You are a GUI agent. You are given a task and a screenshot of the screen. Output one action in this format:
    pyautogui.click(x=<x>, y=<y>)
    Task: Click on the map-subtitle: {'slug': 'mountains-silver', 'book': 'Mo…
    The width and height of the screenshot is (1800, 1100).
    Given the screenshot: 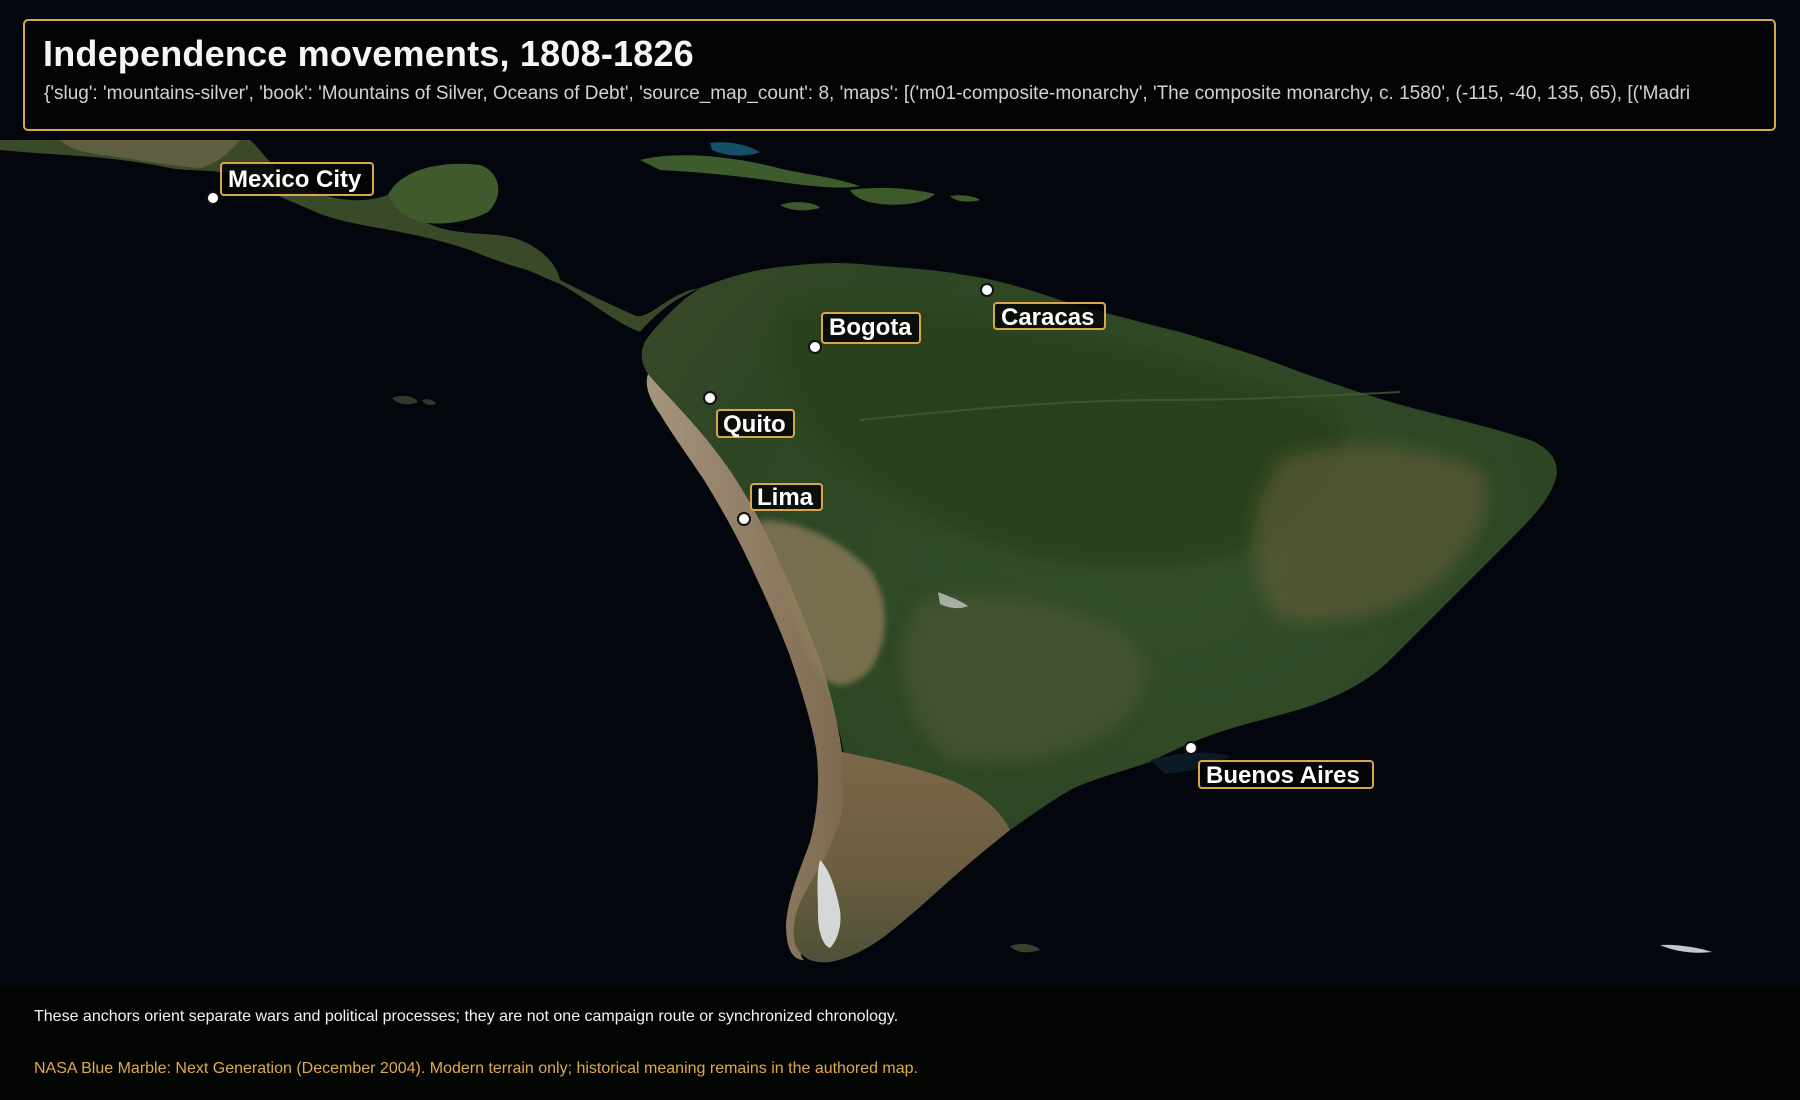 What is the action you would take?
    pyautogui.click(x=867, y=93)
    